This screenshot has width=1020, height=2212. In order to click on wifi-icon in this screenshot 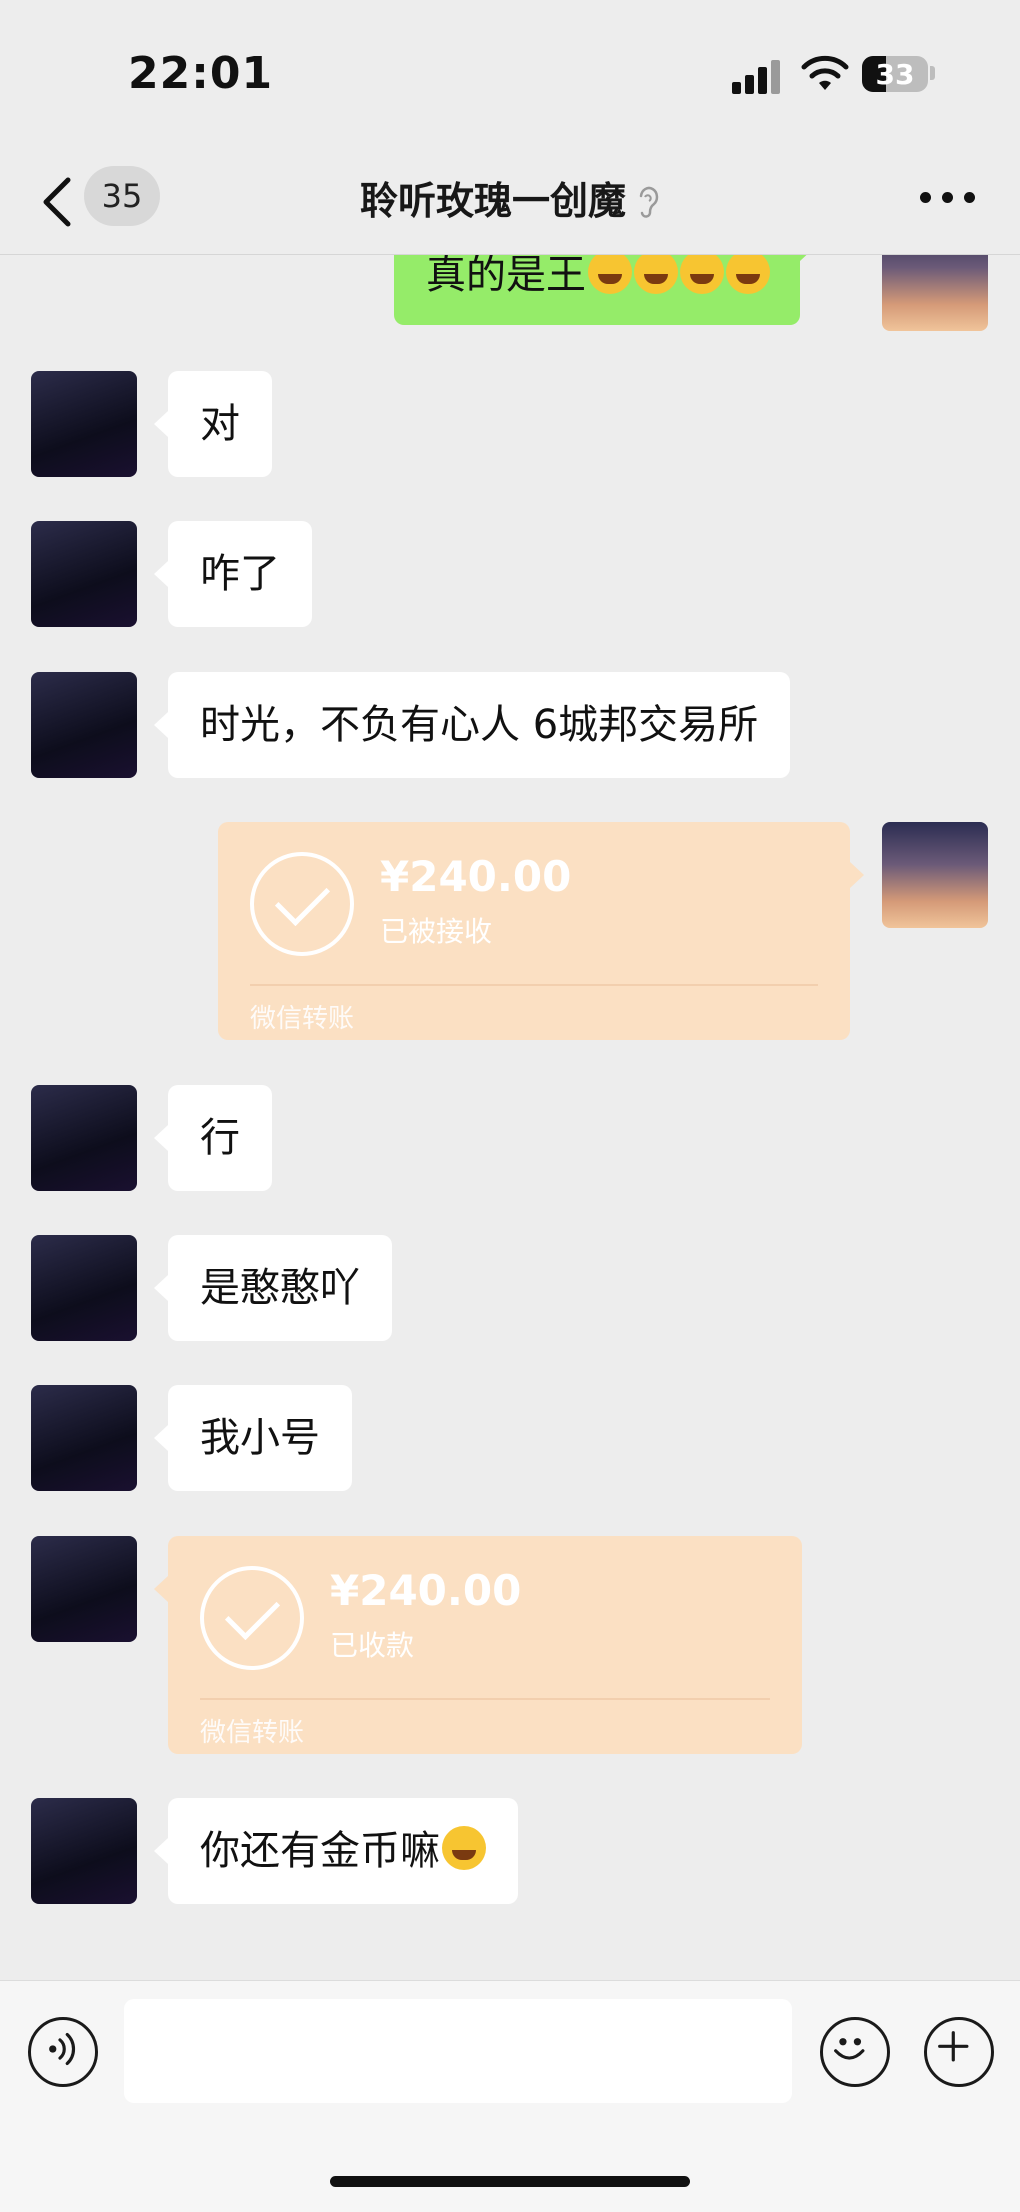, I will do `click(825, 72)`.